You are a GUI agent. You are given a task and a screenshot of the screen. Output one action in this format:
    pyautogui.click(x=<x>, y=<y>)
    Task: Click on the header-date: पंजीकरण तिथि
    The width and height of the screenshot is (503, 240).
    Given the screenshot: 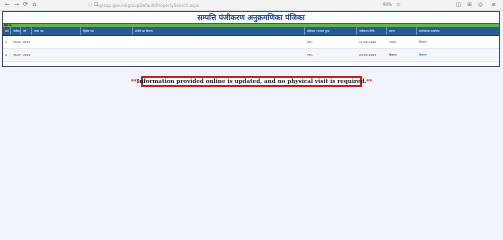 What is the action you would take?
    pyautogui.click(x=372, y=31)
    